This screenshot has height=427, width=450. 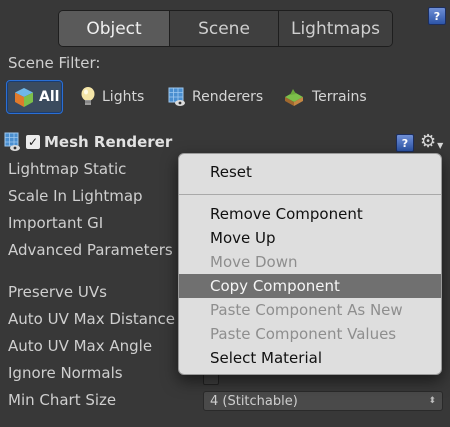 What do you see at coordinates (91, 319) in the screenshot?
I see `prop-auto-uv-max-distance: Auto UV Max Distance` at bounding box center [91, 319].